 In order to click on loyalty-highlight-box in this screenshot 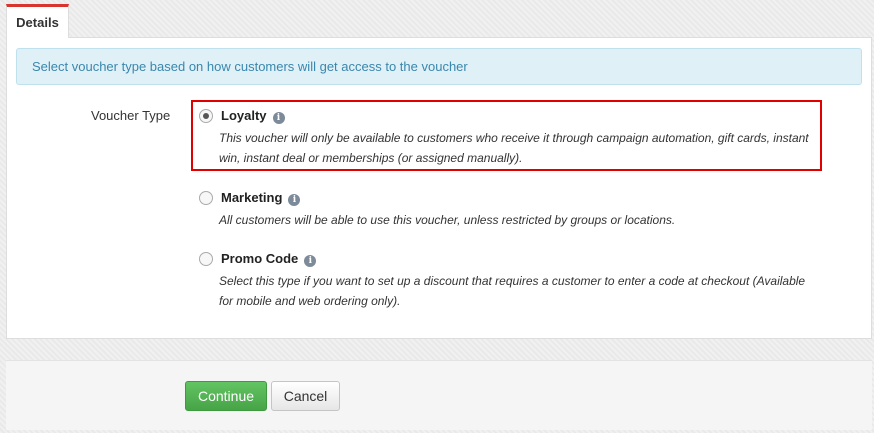, I will do `click(506, 135)`.